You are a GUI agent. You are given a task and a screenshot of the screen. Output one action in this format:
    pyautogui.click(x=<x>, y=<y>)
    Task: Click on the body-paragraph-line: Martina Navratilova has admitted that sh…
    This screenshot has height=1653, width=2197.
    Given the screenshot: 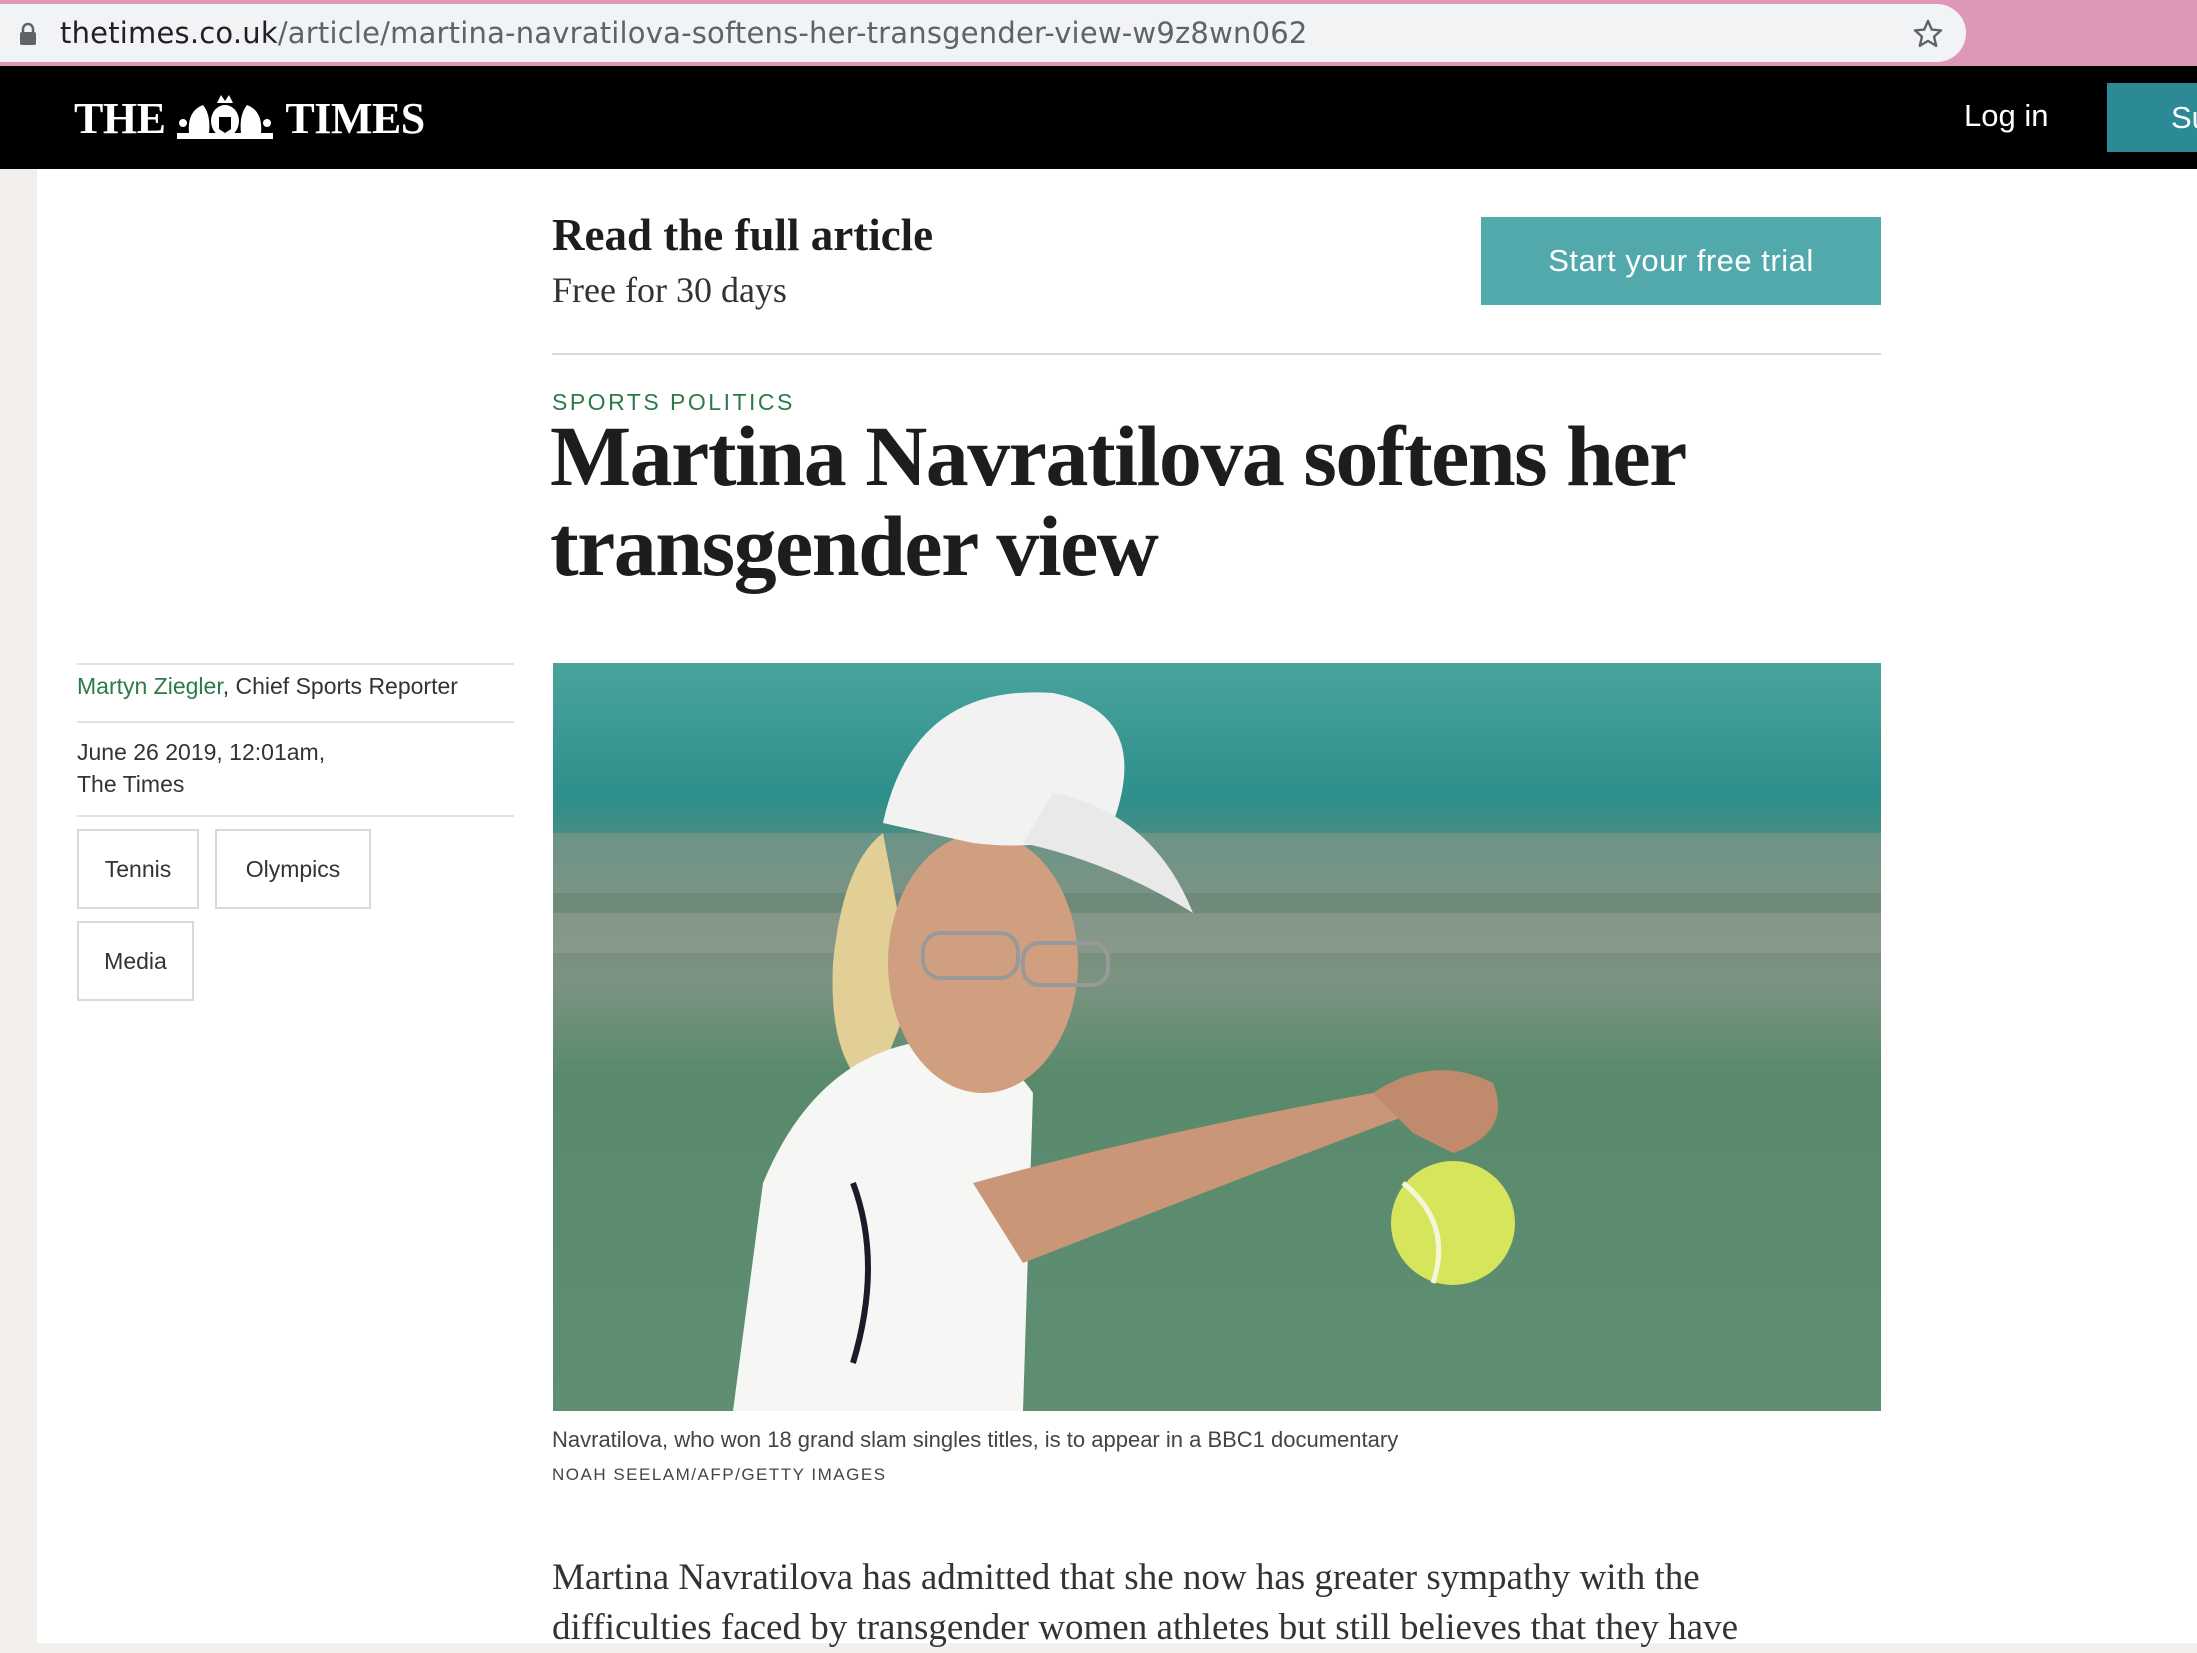 What is the action you would take?
    pyautogui.click(x=1126, y=1577)
    